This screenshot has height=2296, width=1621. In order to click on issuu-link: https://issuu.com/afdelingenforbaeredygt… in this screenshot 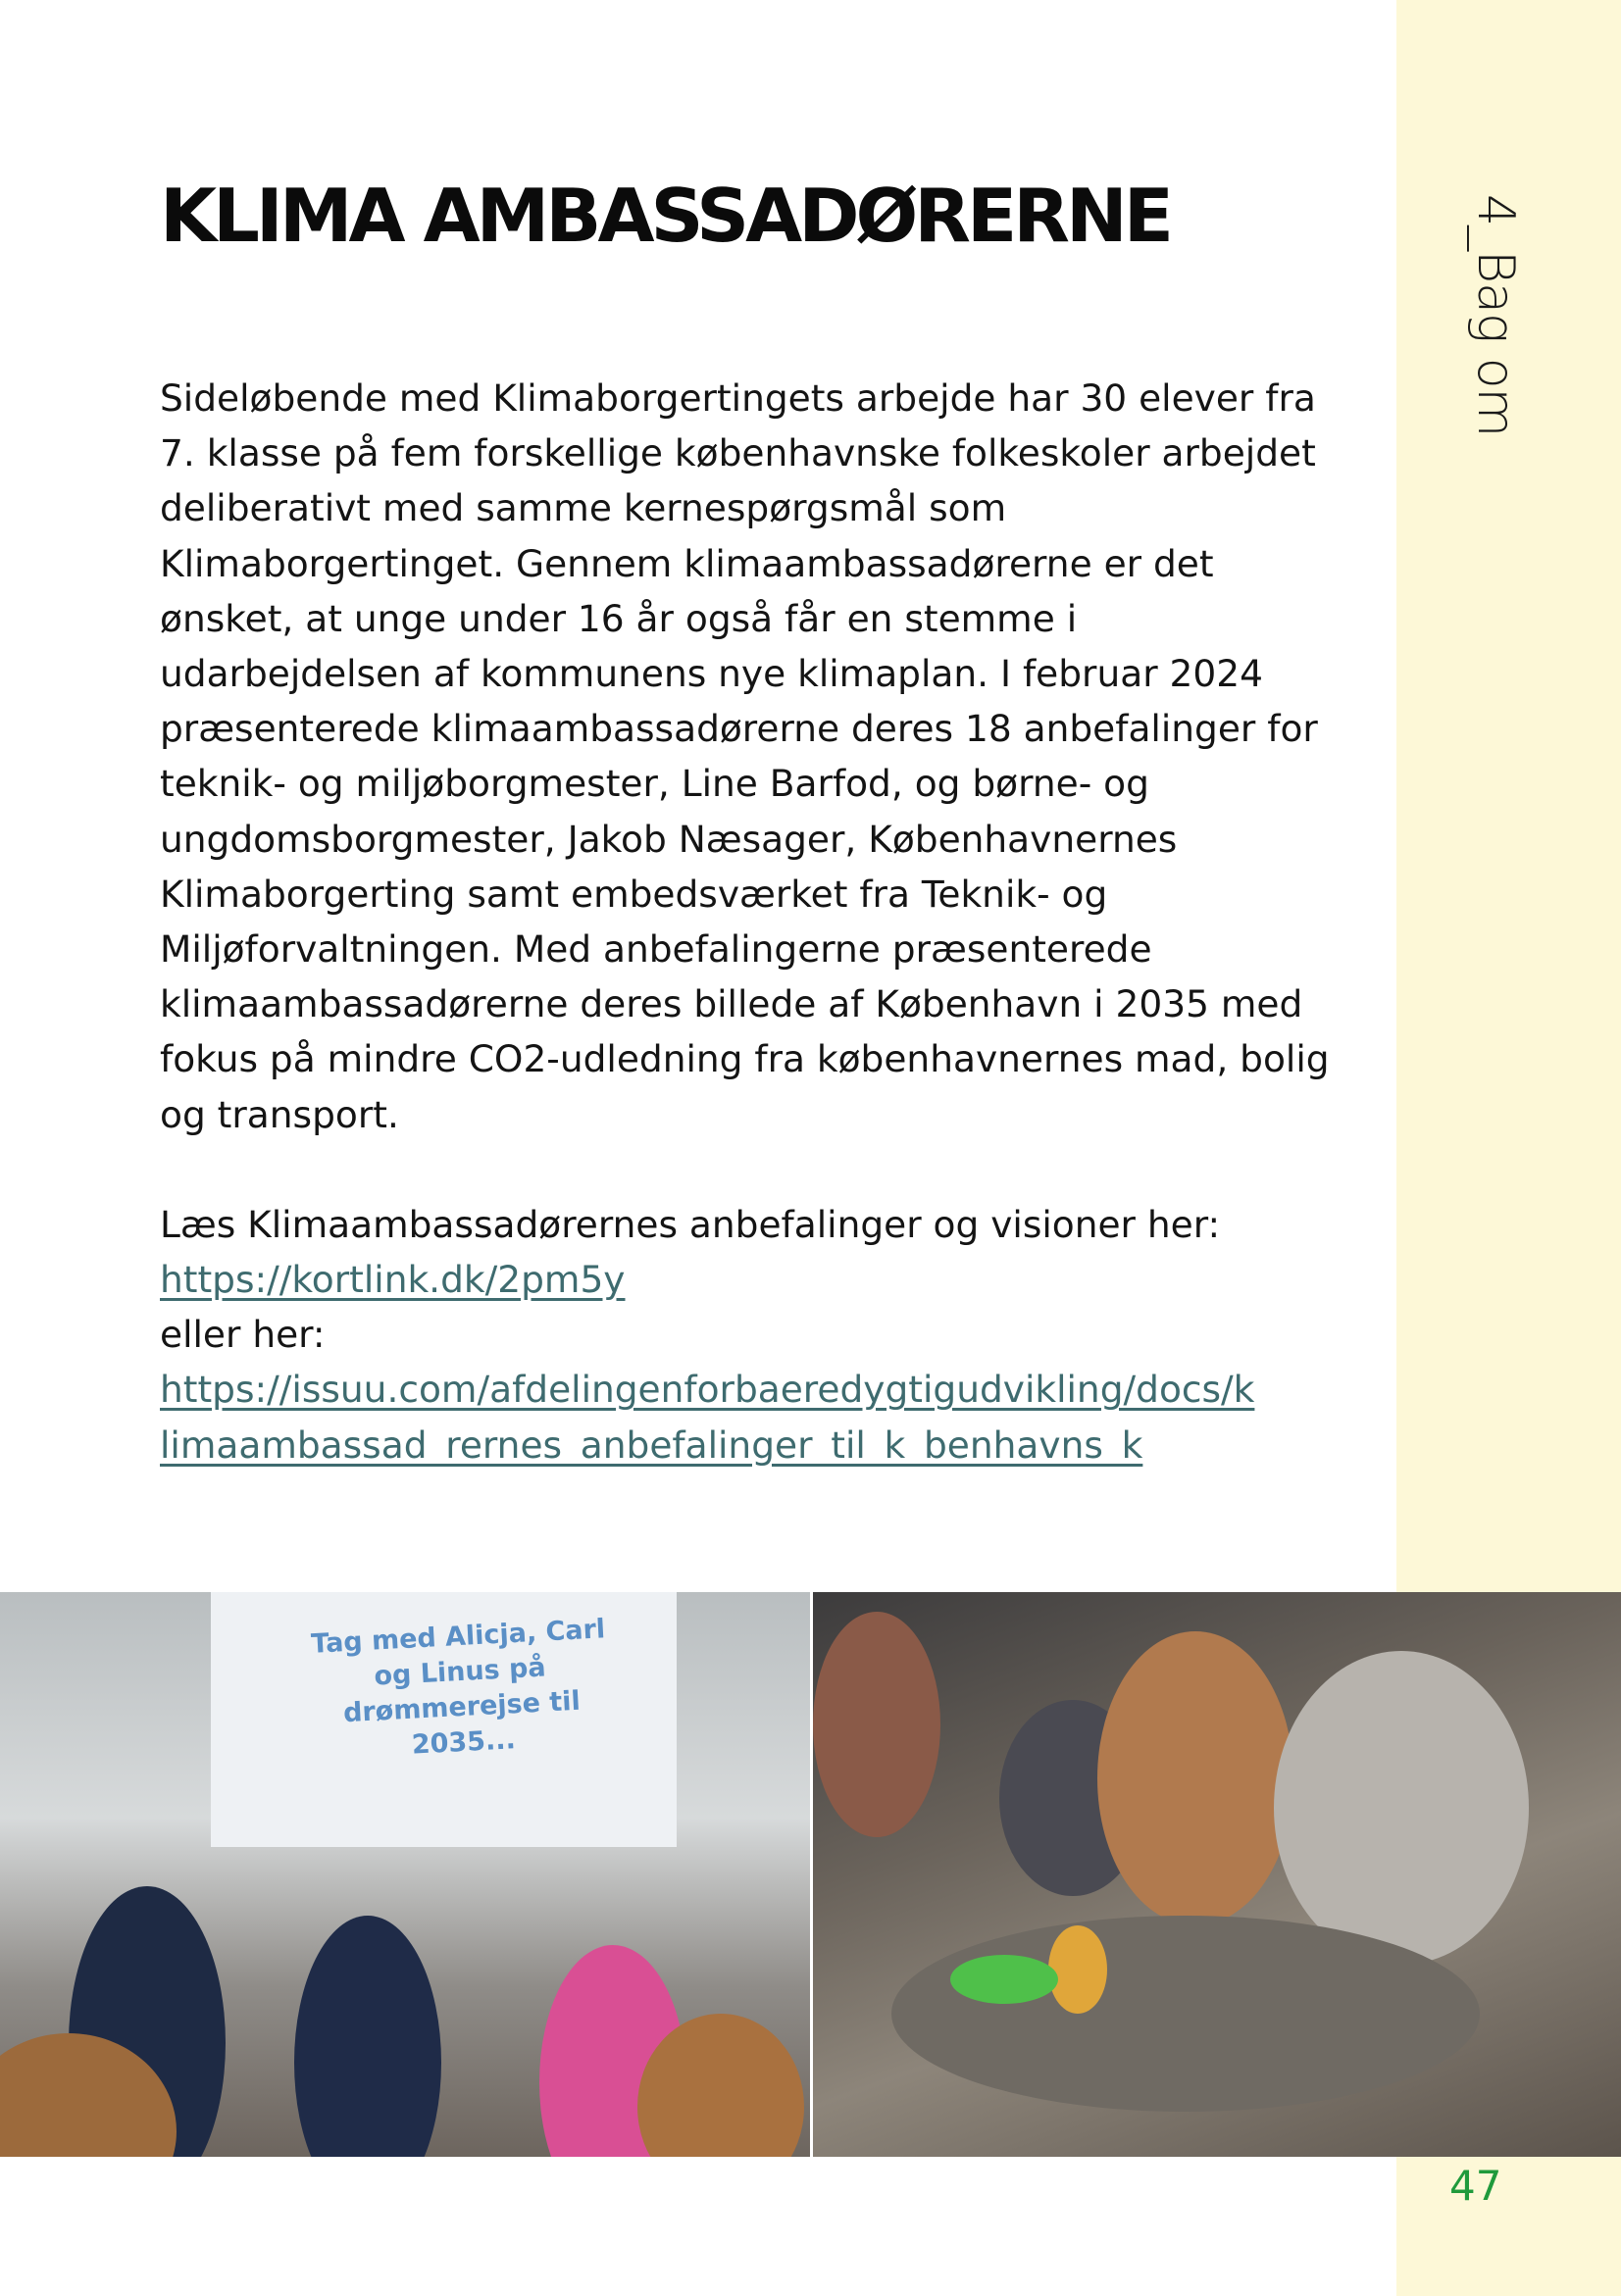, I will do `click(748, 1417)`.